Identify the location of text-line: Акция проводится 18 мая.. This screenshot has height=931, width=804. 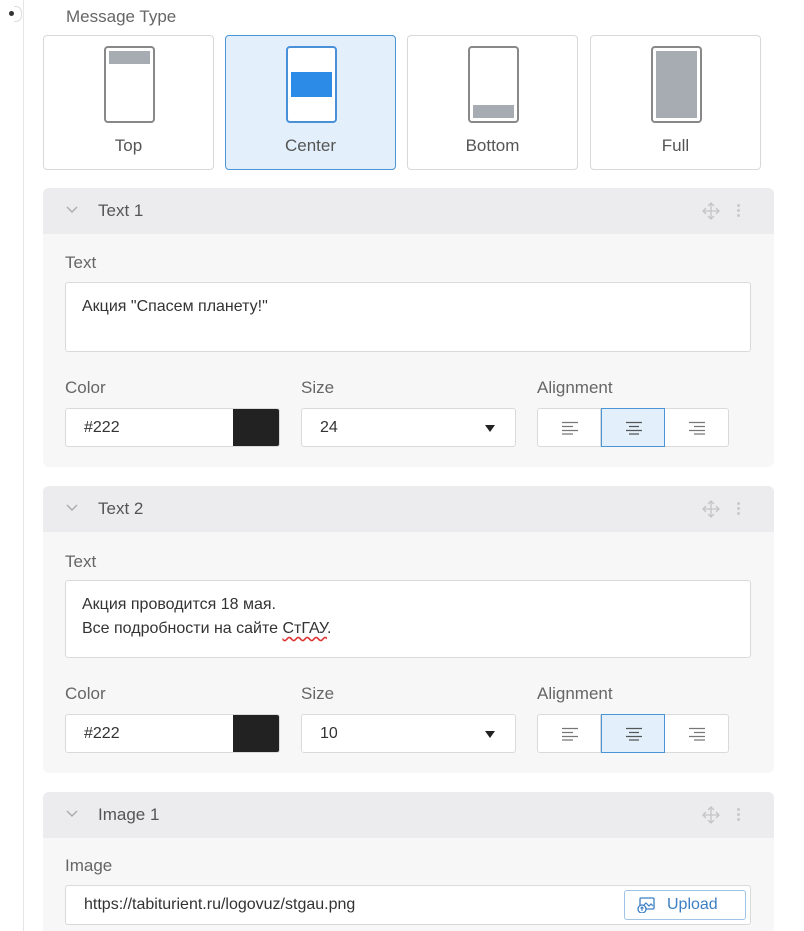
(179, 604).